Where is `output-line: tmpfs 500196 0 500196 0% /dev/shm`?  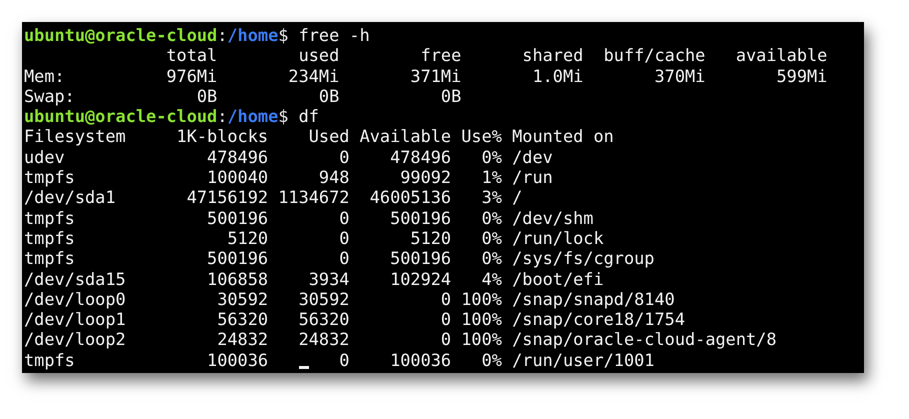
output-line: tmpfs 500196 0 500196 0% /dev/shm is located at coordinates (309, 218).